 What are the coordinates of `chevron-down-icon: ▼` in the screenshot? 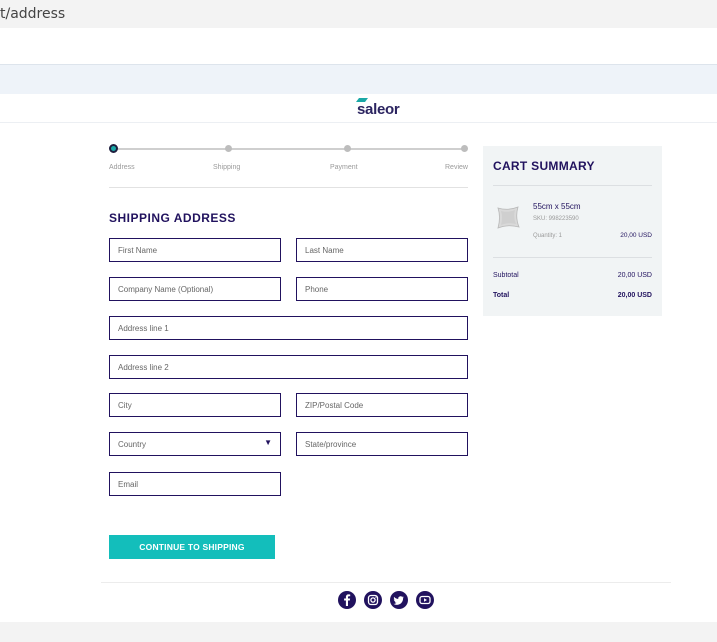 It's located at (268, 442).